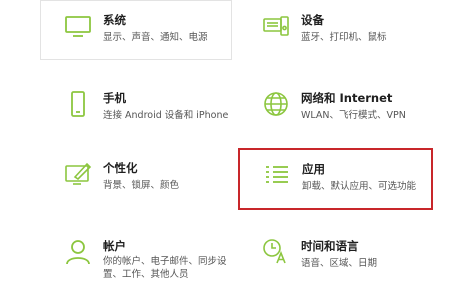 The image size is (459, 283). What do you see at coordinates (165, 268) in the screenshot?
I see `tile-description: 你的帐户、电子邮件、同步设置、工作、其他人员` at bounding box center [165, 268].